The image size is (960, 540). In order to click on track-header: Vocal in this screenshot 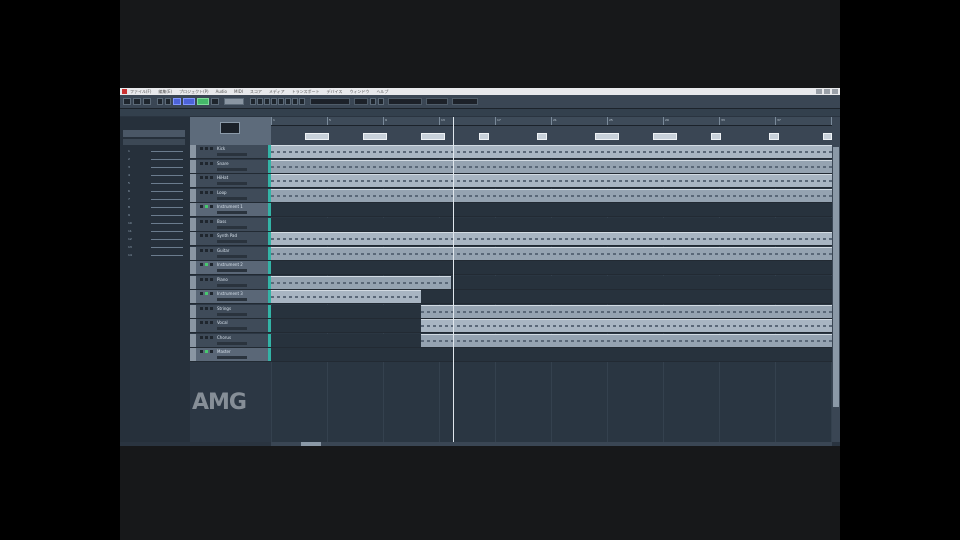, I will do `click(230, 326)`.